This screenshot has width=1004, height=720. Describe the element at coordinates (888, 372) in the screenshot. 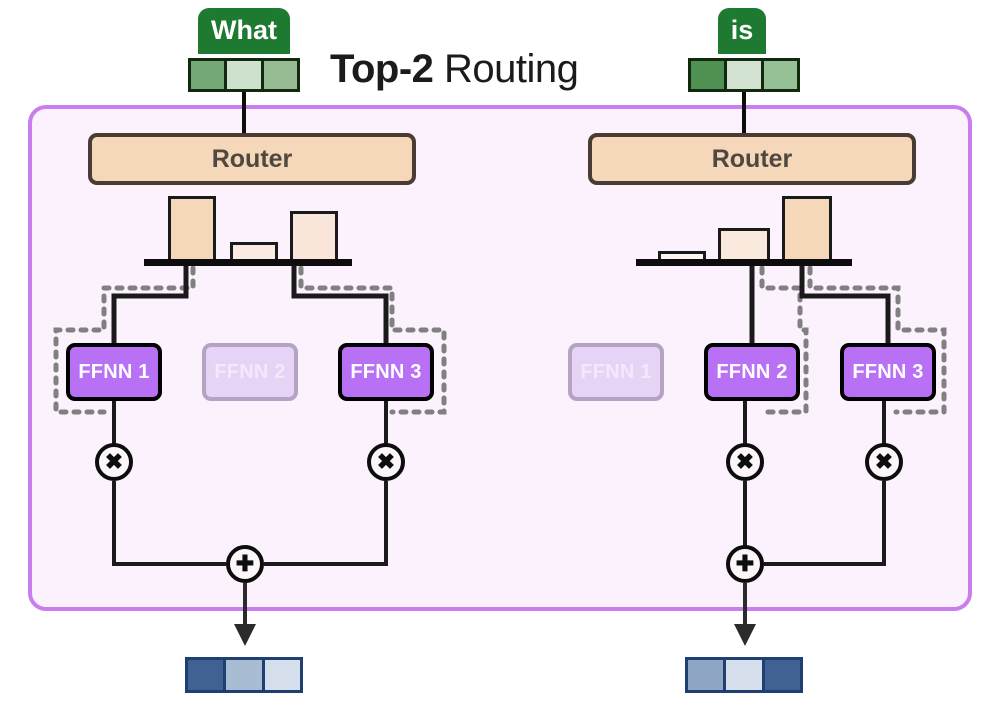

I see `expert-ffnn-3-right: FFNN 3` at that location.